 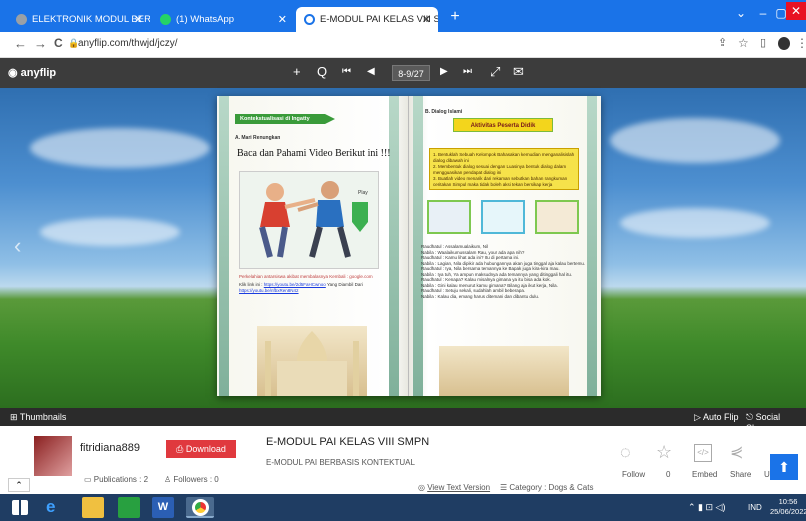 I want to click on anyflip-logo: ◉ anyflip, so click(x=32, y=73).